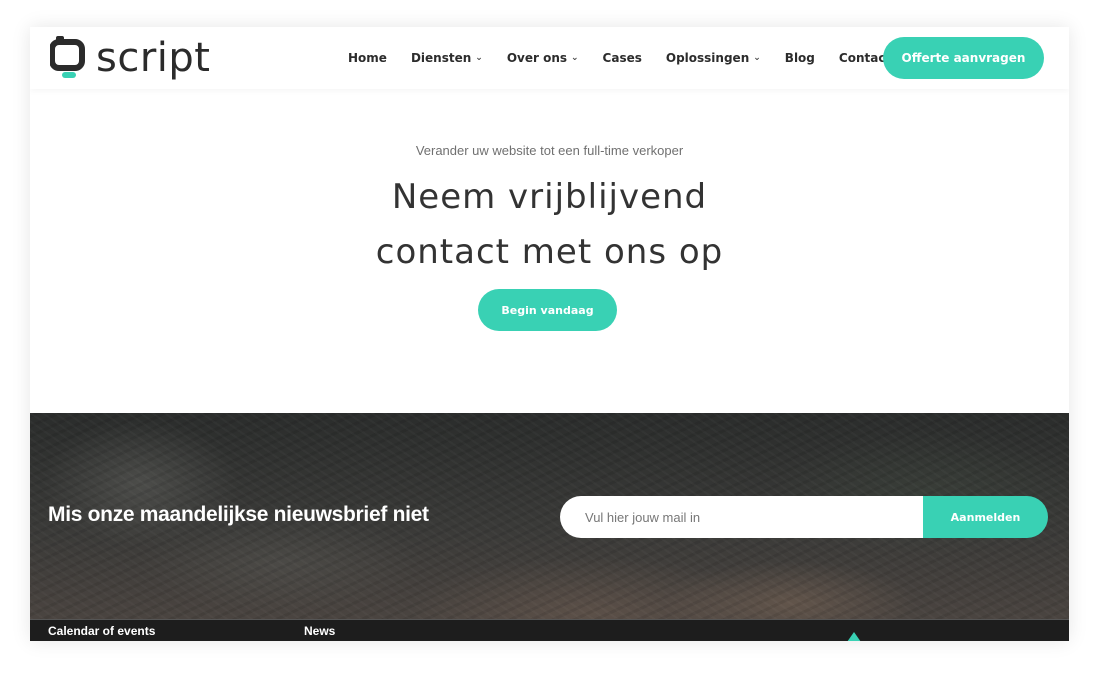  I want to click on request-quote-button: Offerte aanvragen, so click(963, 58).